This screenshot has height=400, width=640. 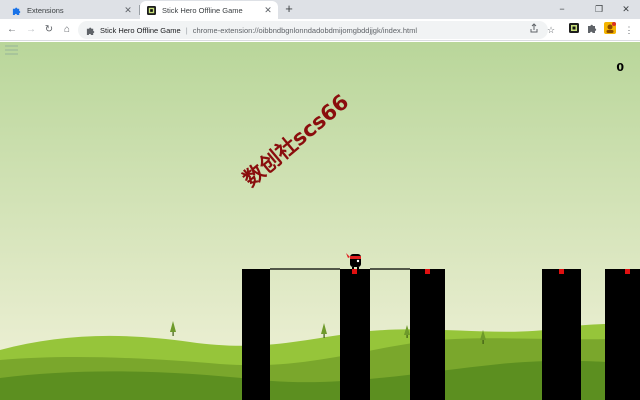 I want to click on extensions-puzzle-icon, so click(x=592, y=30).